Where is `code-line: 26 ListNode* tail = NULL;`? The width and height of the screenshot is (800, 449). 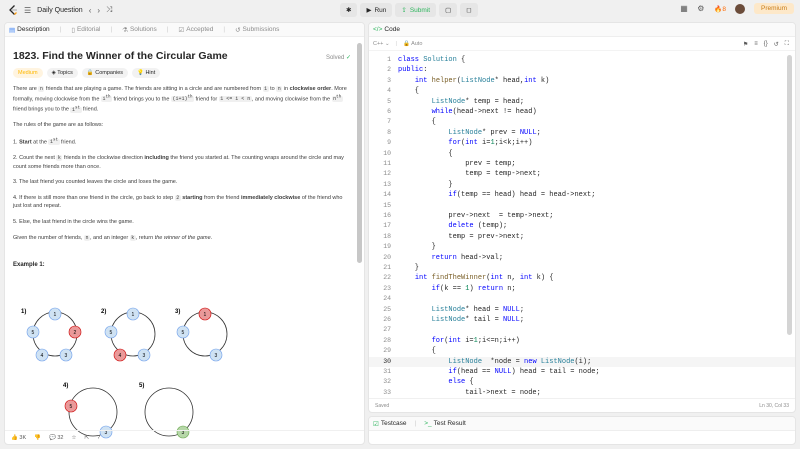
code-line: 26 ListNode* tail = NULL; is located at coordinates (582, 320).